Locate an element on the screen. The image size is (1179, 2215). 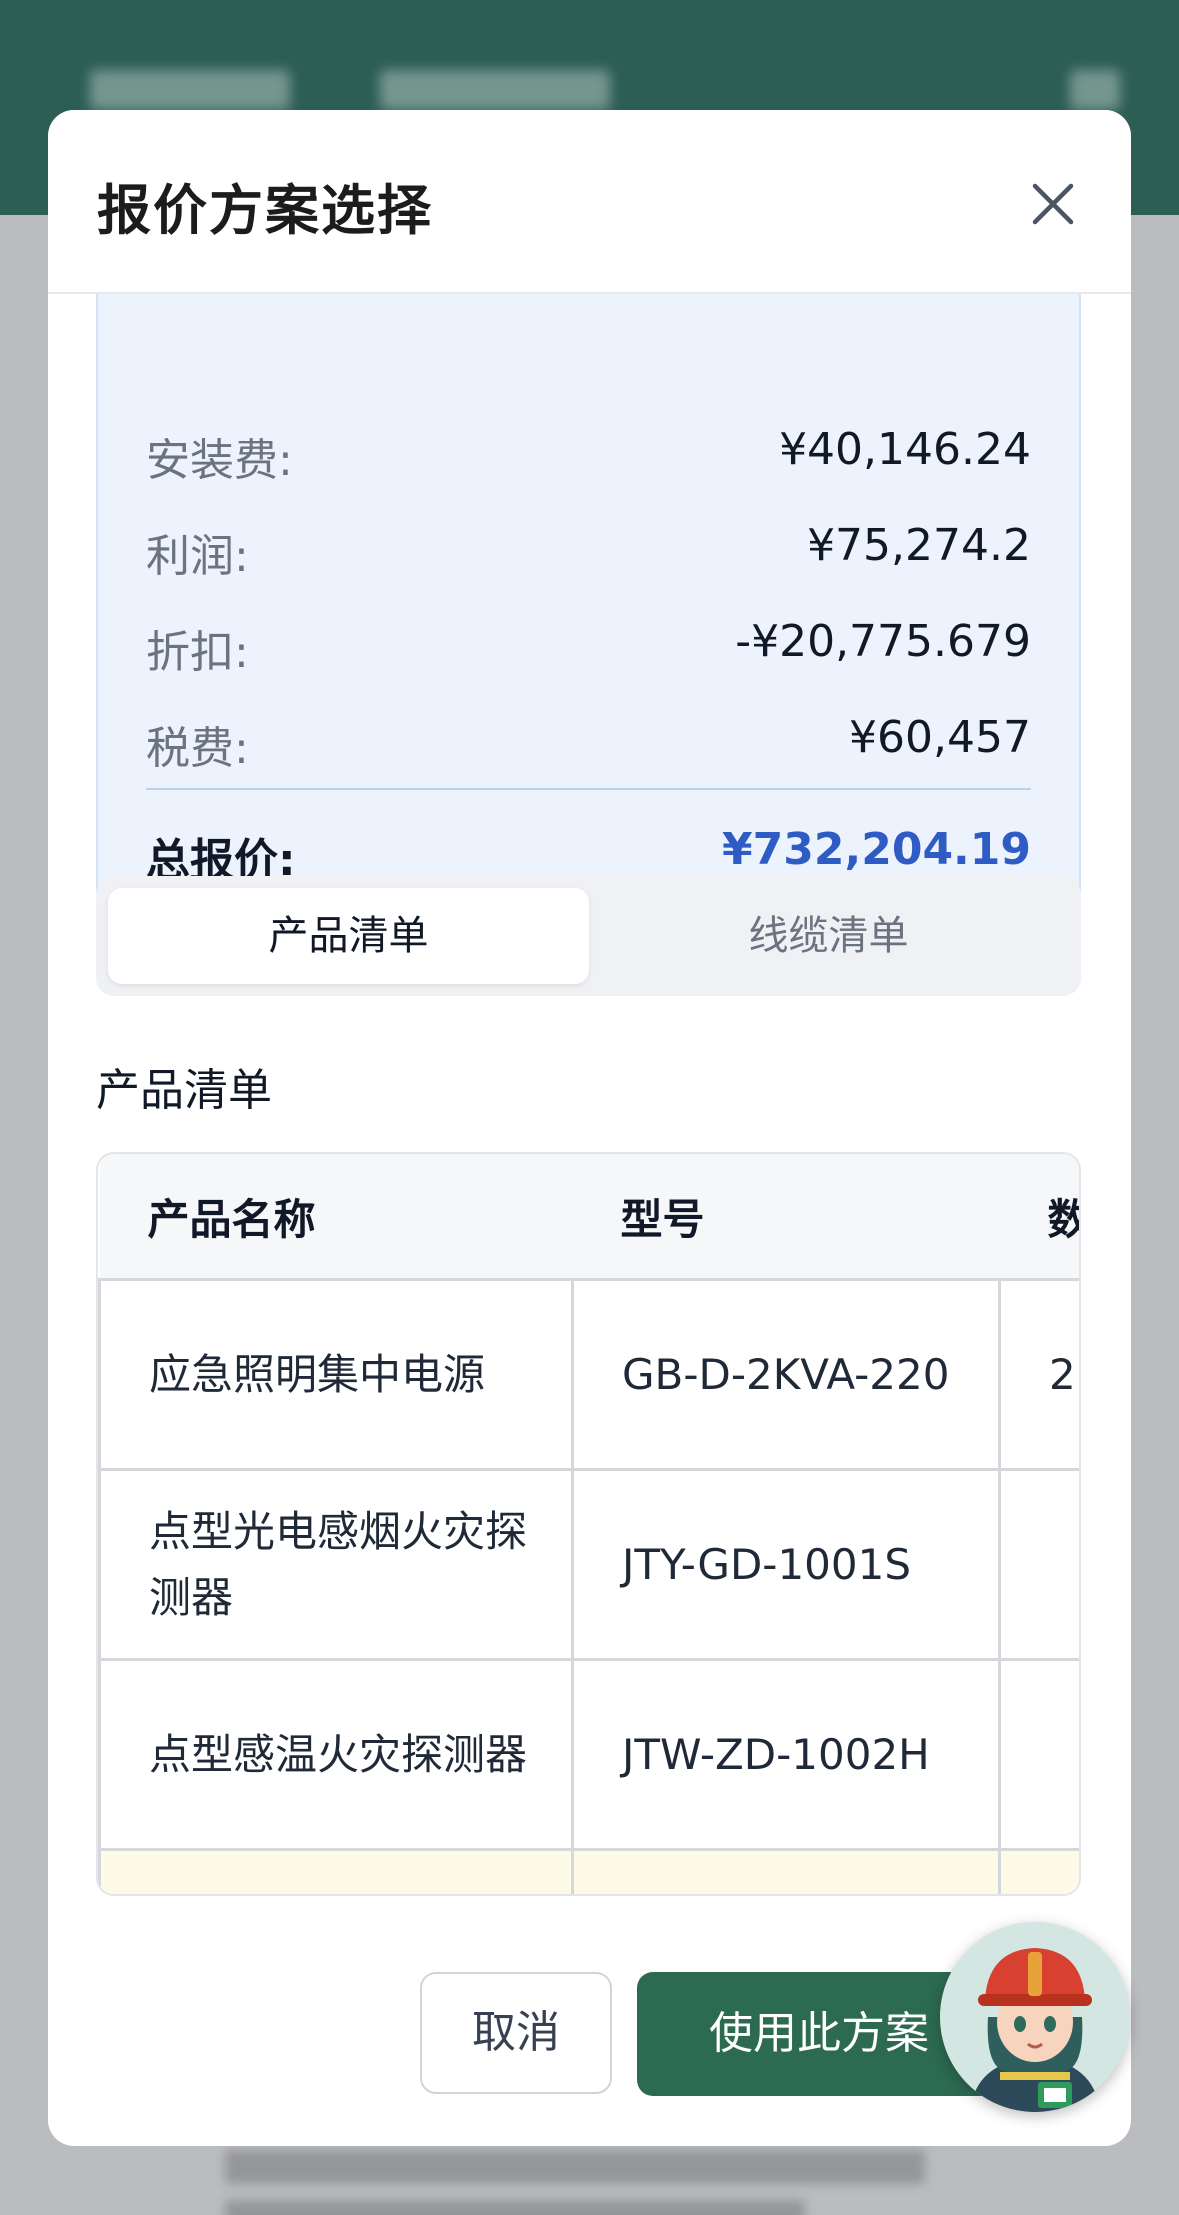
table-row: 点型光电感烟火灾探测器 JTY-GD-1001S is located at coordinates (588, 1564).